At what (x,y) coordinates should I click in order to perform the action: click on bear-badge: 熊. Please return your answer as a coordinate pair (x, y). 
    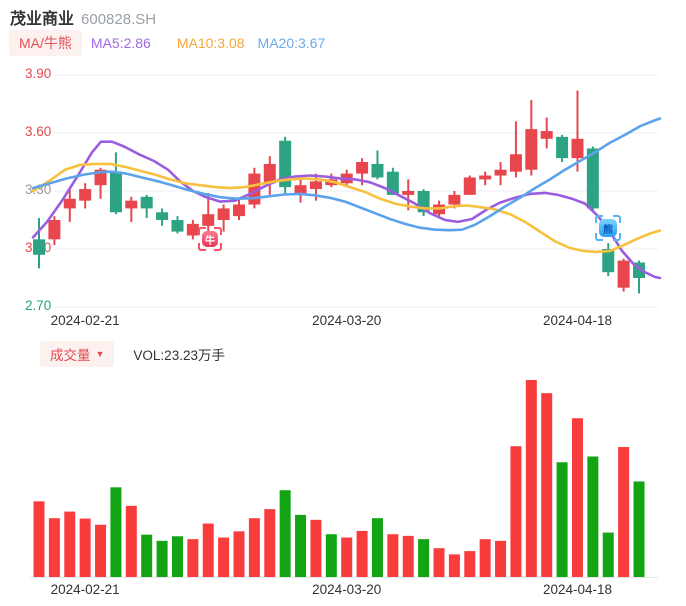
    Looking at the image, I should click on (608, 228).